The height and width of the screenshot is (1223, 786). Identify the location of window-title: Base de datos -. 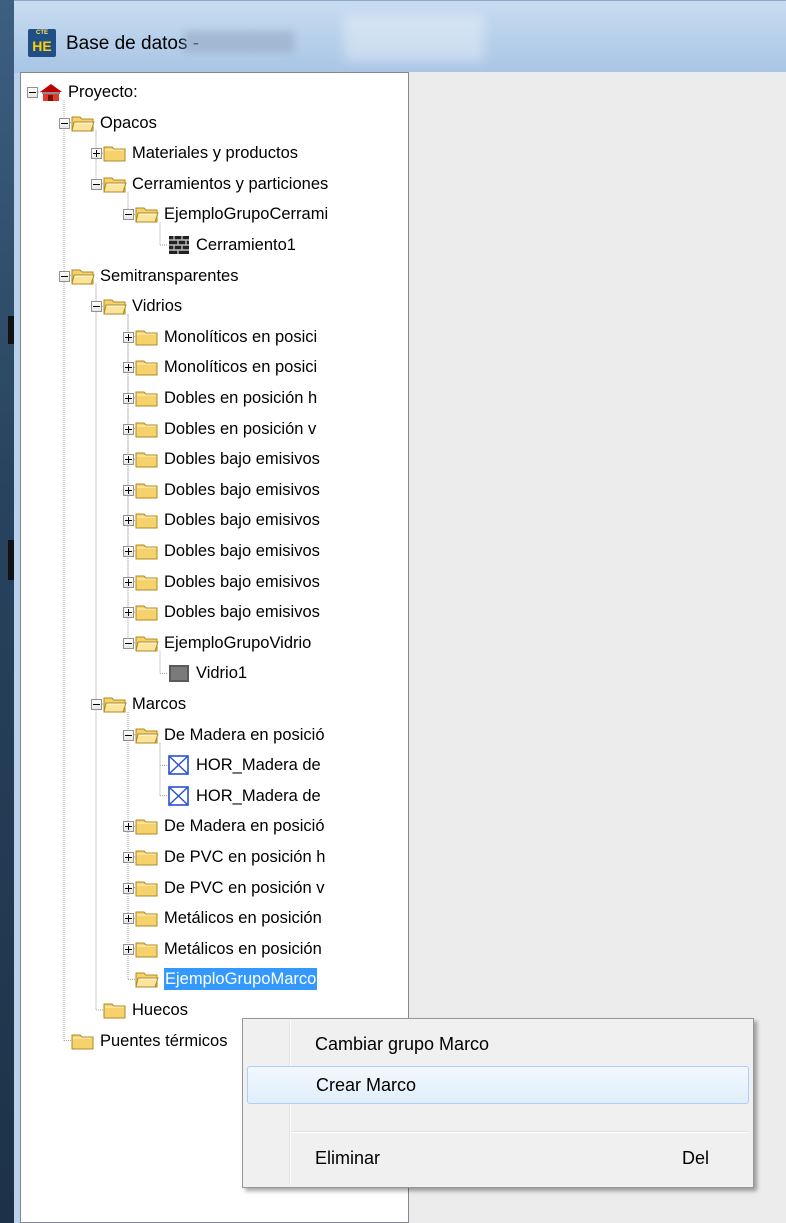
(133, 43).